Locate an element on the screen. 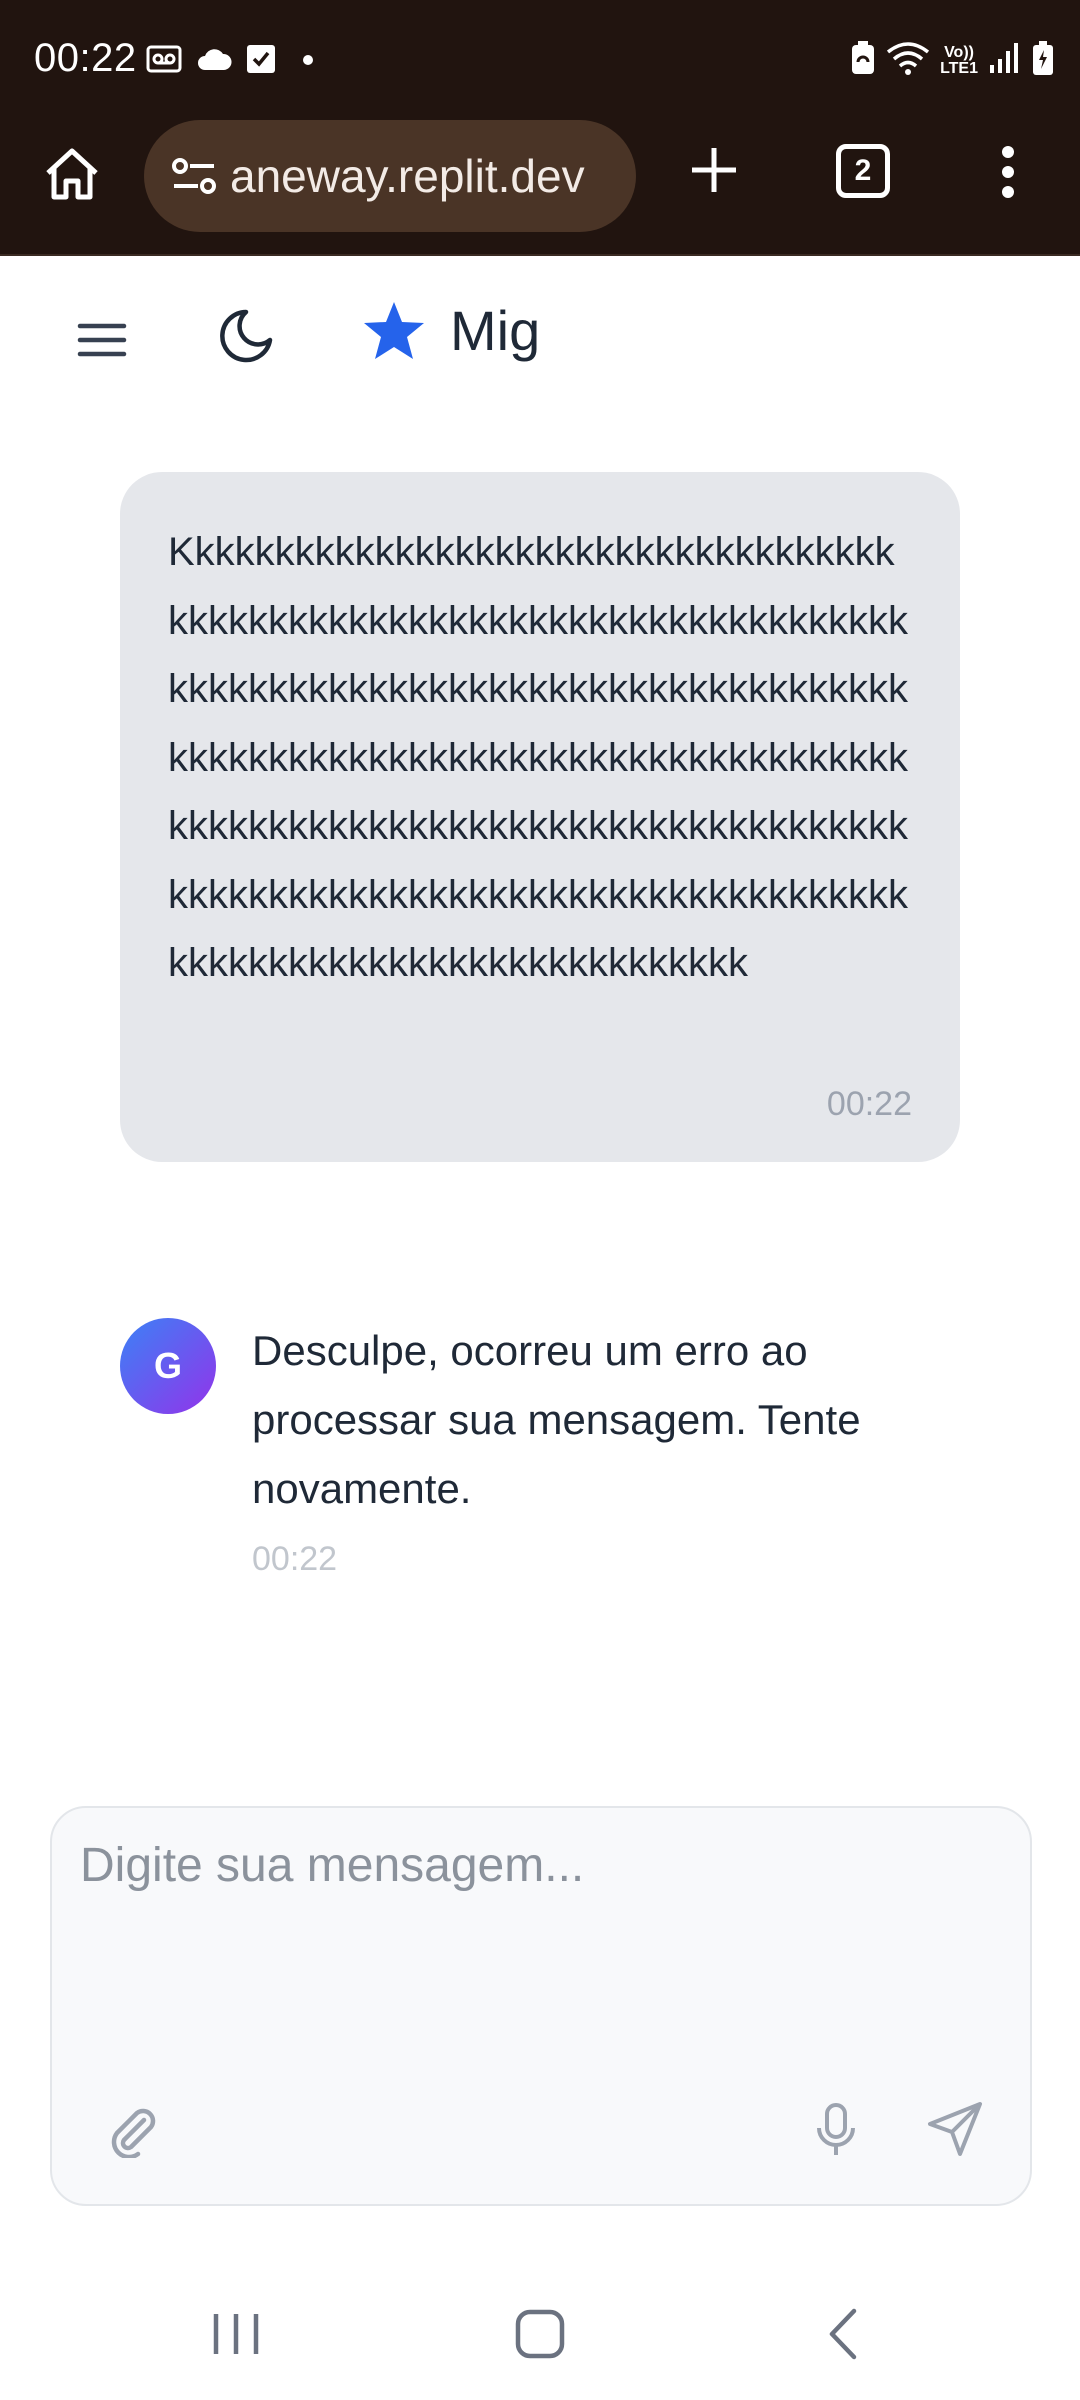 The image size is (1080, 2400). avatar: G is located at coordinates (168, 1366).